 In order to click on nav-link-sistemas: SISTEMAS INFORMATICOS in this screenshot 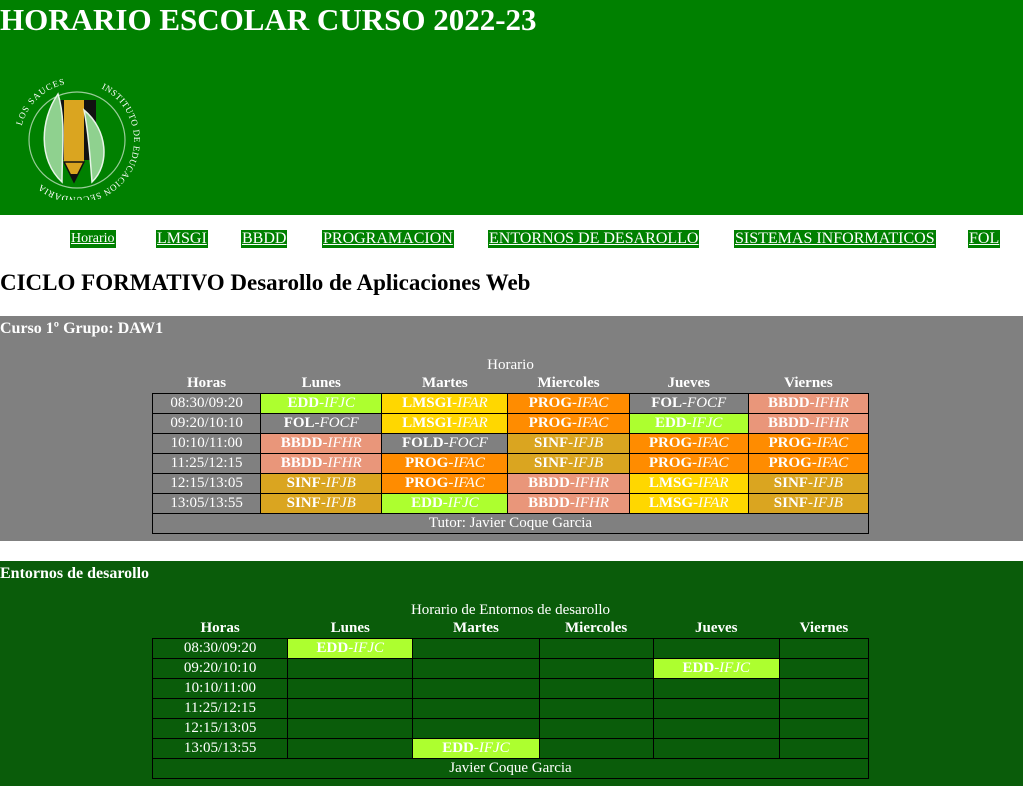, I will do `click(835, 239)`.